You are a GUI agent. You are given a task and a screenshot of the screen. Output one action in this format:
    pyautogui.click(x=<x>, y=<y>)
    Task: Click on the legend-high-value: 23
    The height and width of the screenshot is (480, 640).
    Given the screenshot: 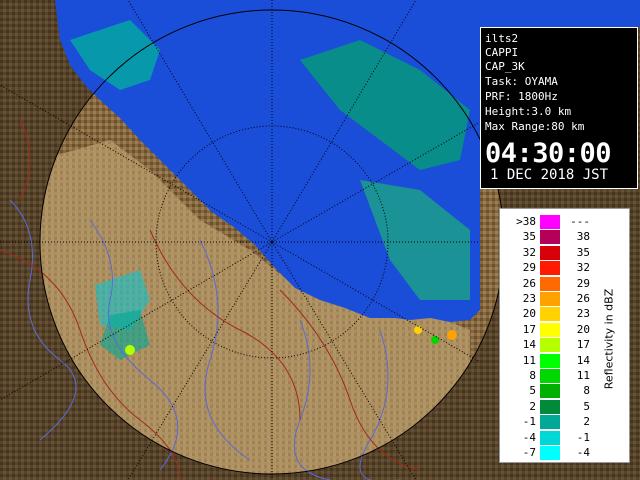 What is the action you would take?
    pyautogui.click(x=583, y=314)
    